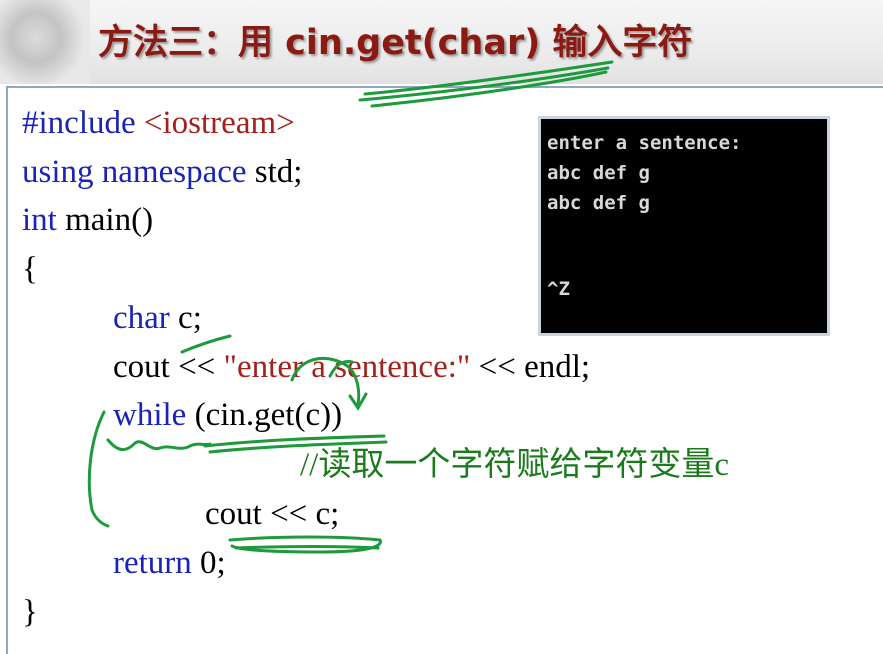 The width and height of the screenshot is (883, 654). What do you see at coordinates (644, 143) in the screenshot?
I see `console-line: enter a sentence:` at bounding box center [644, 143].